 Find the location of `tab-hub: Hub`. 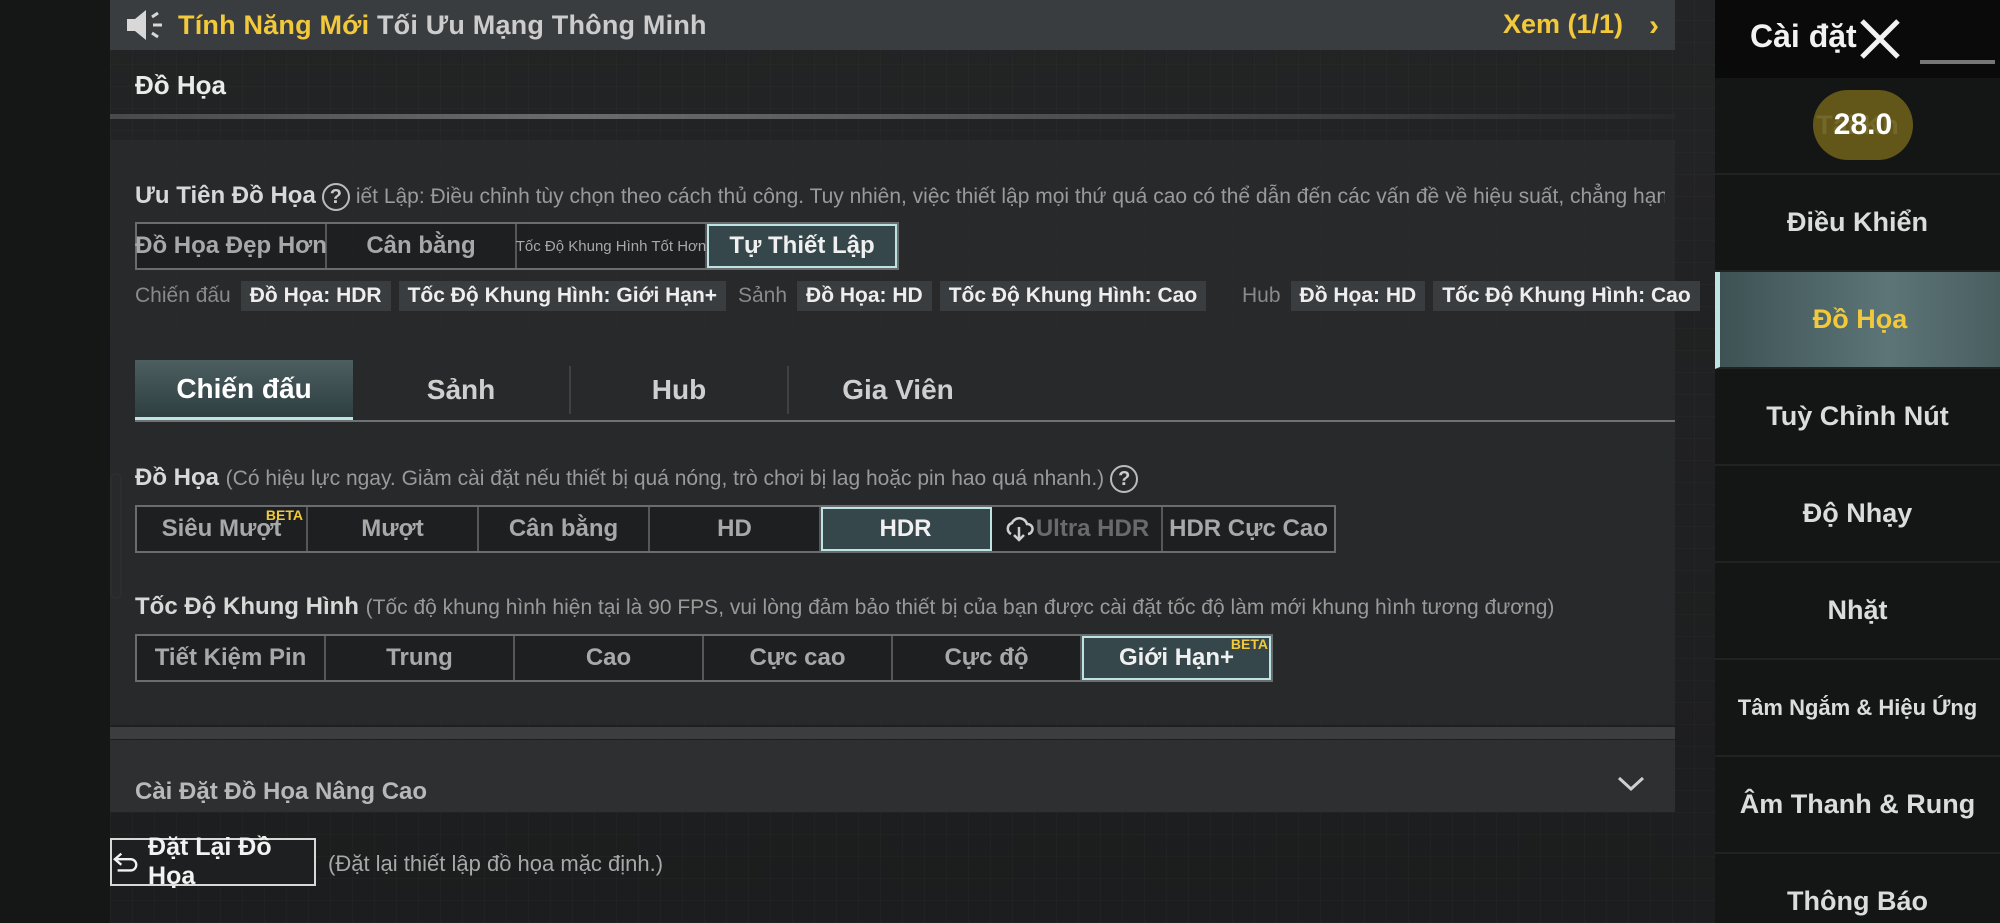

tab-hub: Hub is located at coordinates (680, 390).